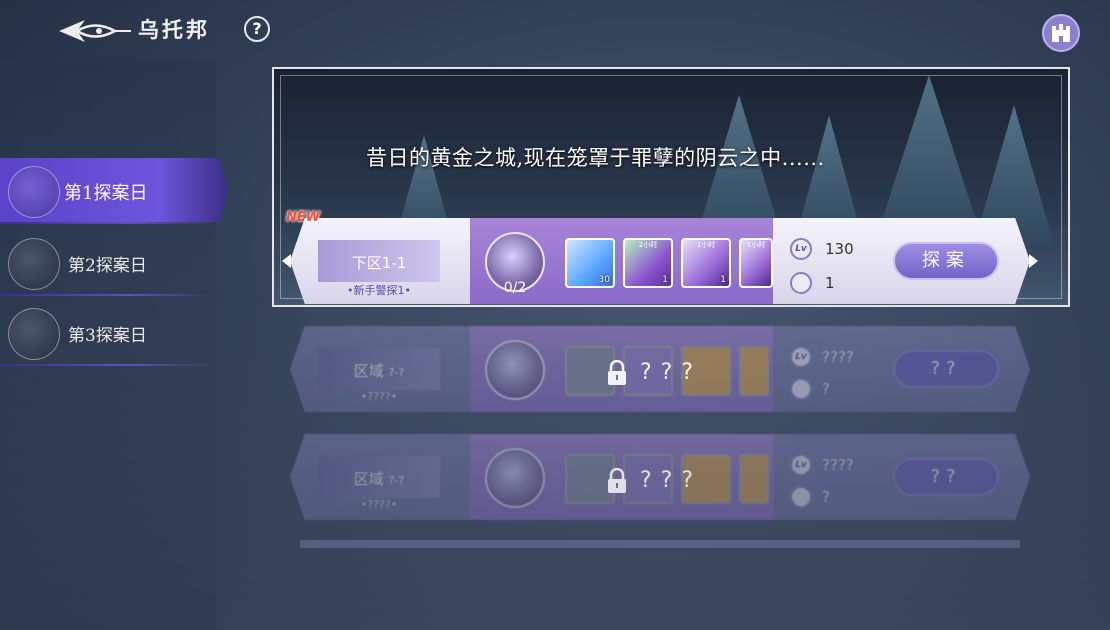  What do you see at coordinates (106, 193) in the screenshot?
I see `sidebar-item-label: 第1探案日` at bounding box center [106, 193].